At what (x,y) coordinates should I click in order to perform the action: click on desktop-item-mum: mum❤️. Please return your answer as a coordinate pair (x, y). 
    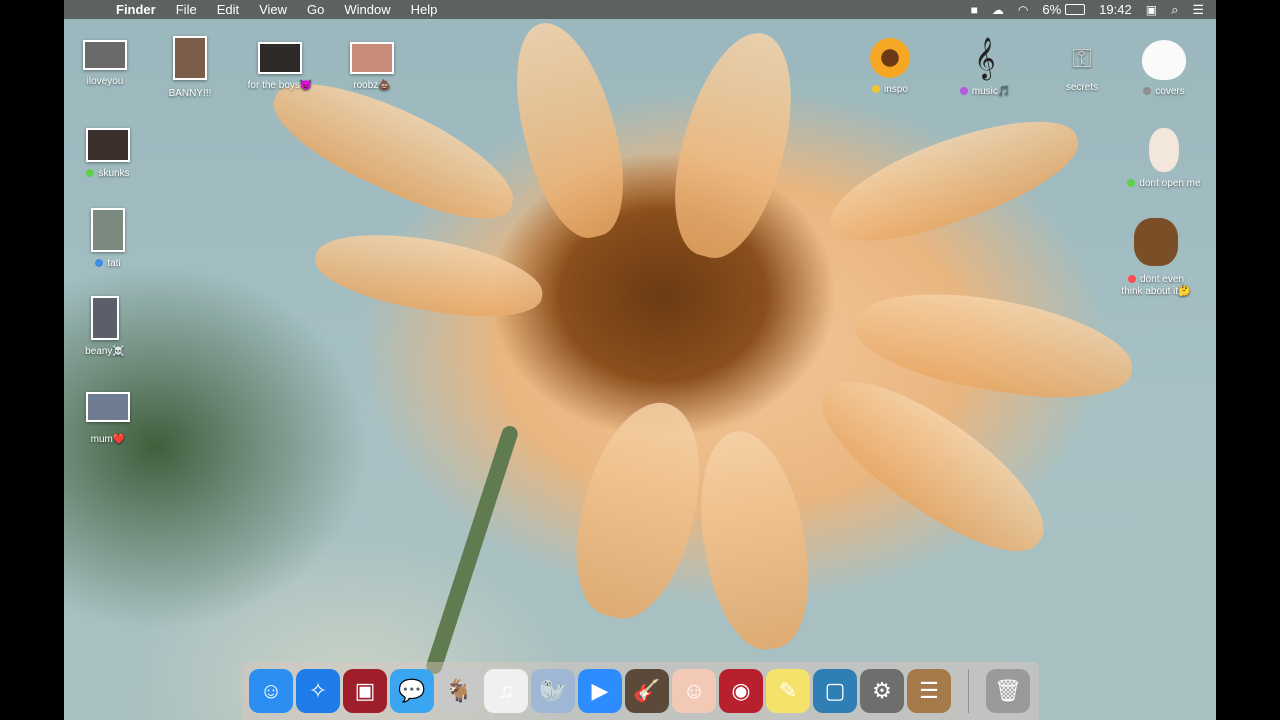
    Looking at the image, I should click on (108, 418).